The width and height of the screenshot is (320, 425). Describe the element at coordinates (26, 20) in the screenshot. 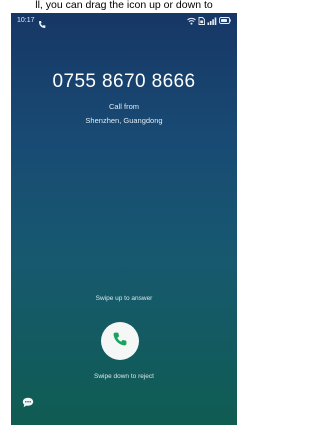

I see `status-time: 10:17` at that location.